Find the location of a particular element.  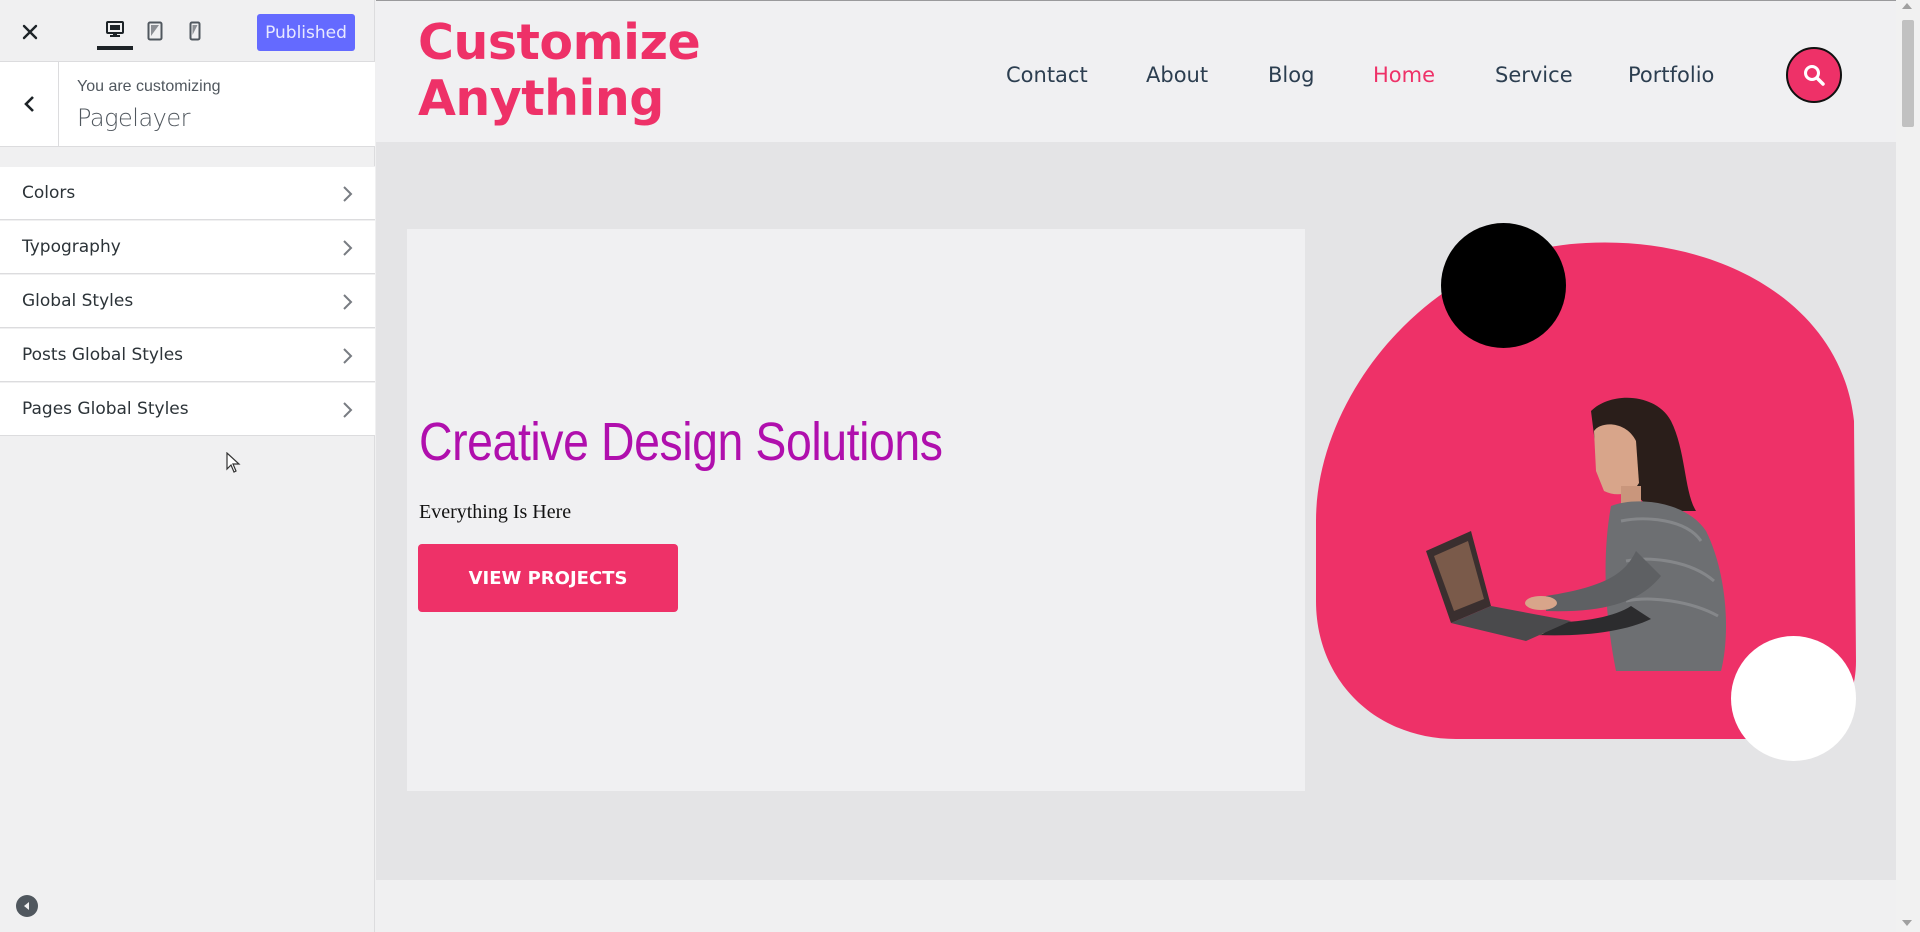

section-label: Colors is located at coordinates (49, 193).